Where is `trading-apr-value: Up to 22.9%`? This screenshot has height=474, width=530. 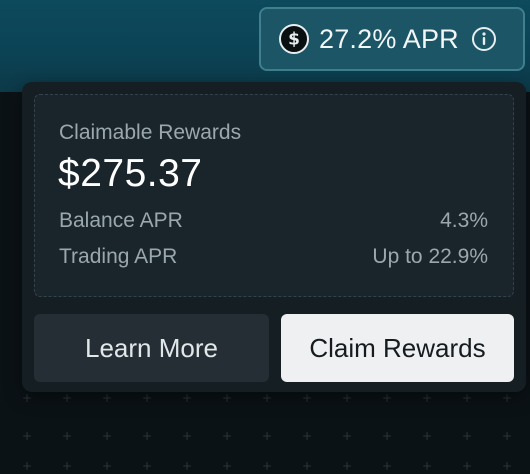
trading-apr-value: Up to 22.9% is located at coordinates (430, 256).